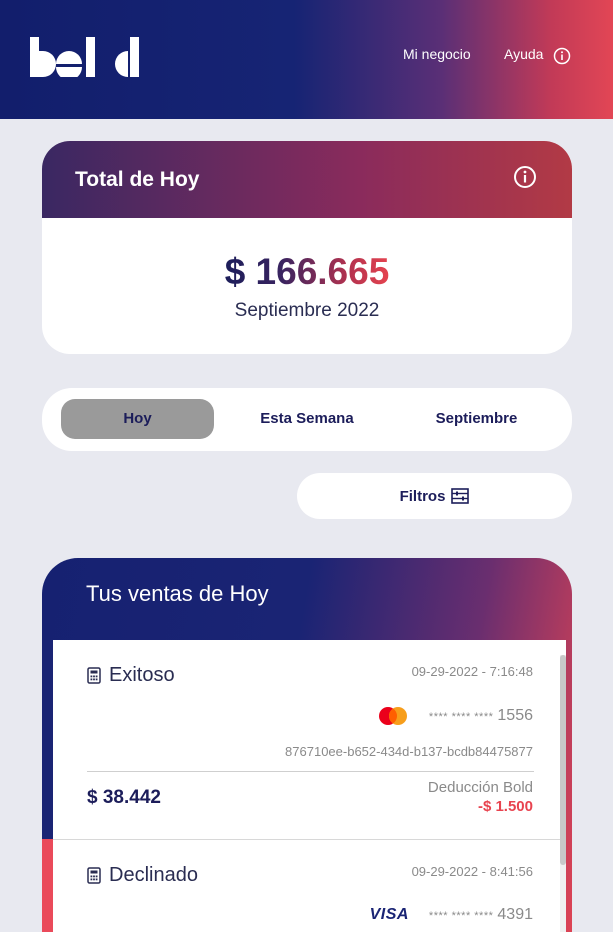 The height and width of the screenshot is (932, 613). Describe the element at coordinates (137, 179) in the screenshot. I see `total-card-title: Total de Hoy` at that location.